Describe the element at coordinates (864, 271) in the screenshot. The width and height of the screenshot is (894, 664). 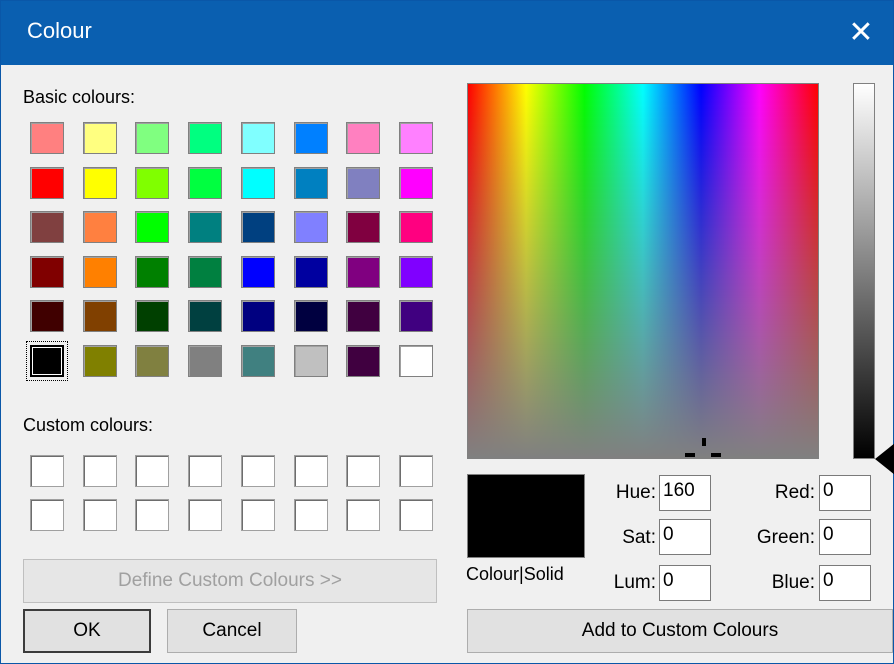
I see `luminosity-bar` at that location.